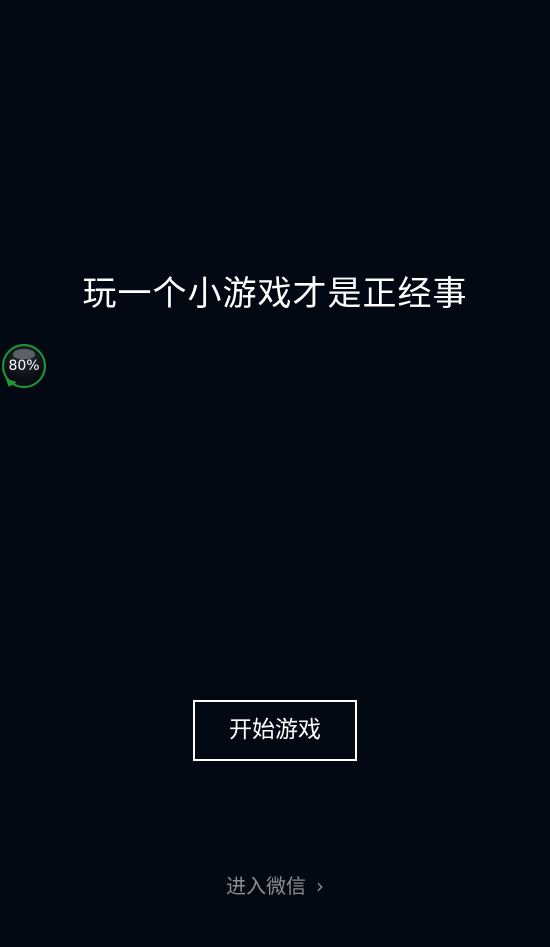 This screenshot has height=947, width=550. I want to click on badge-percent-label: 80%, so click(24, 366).